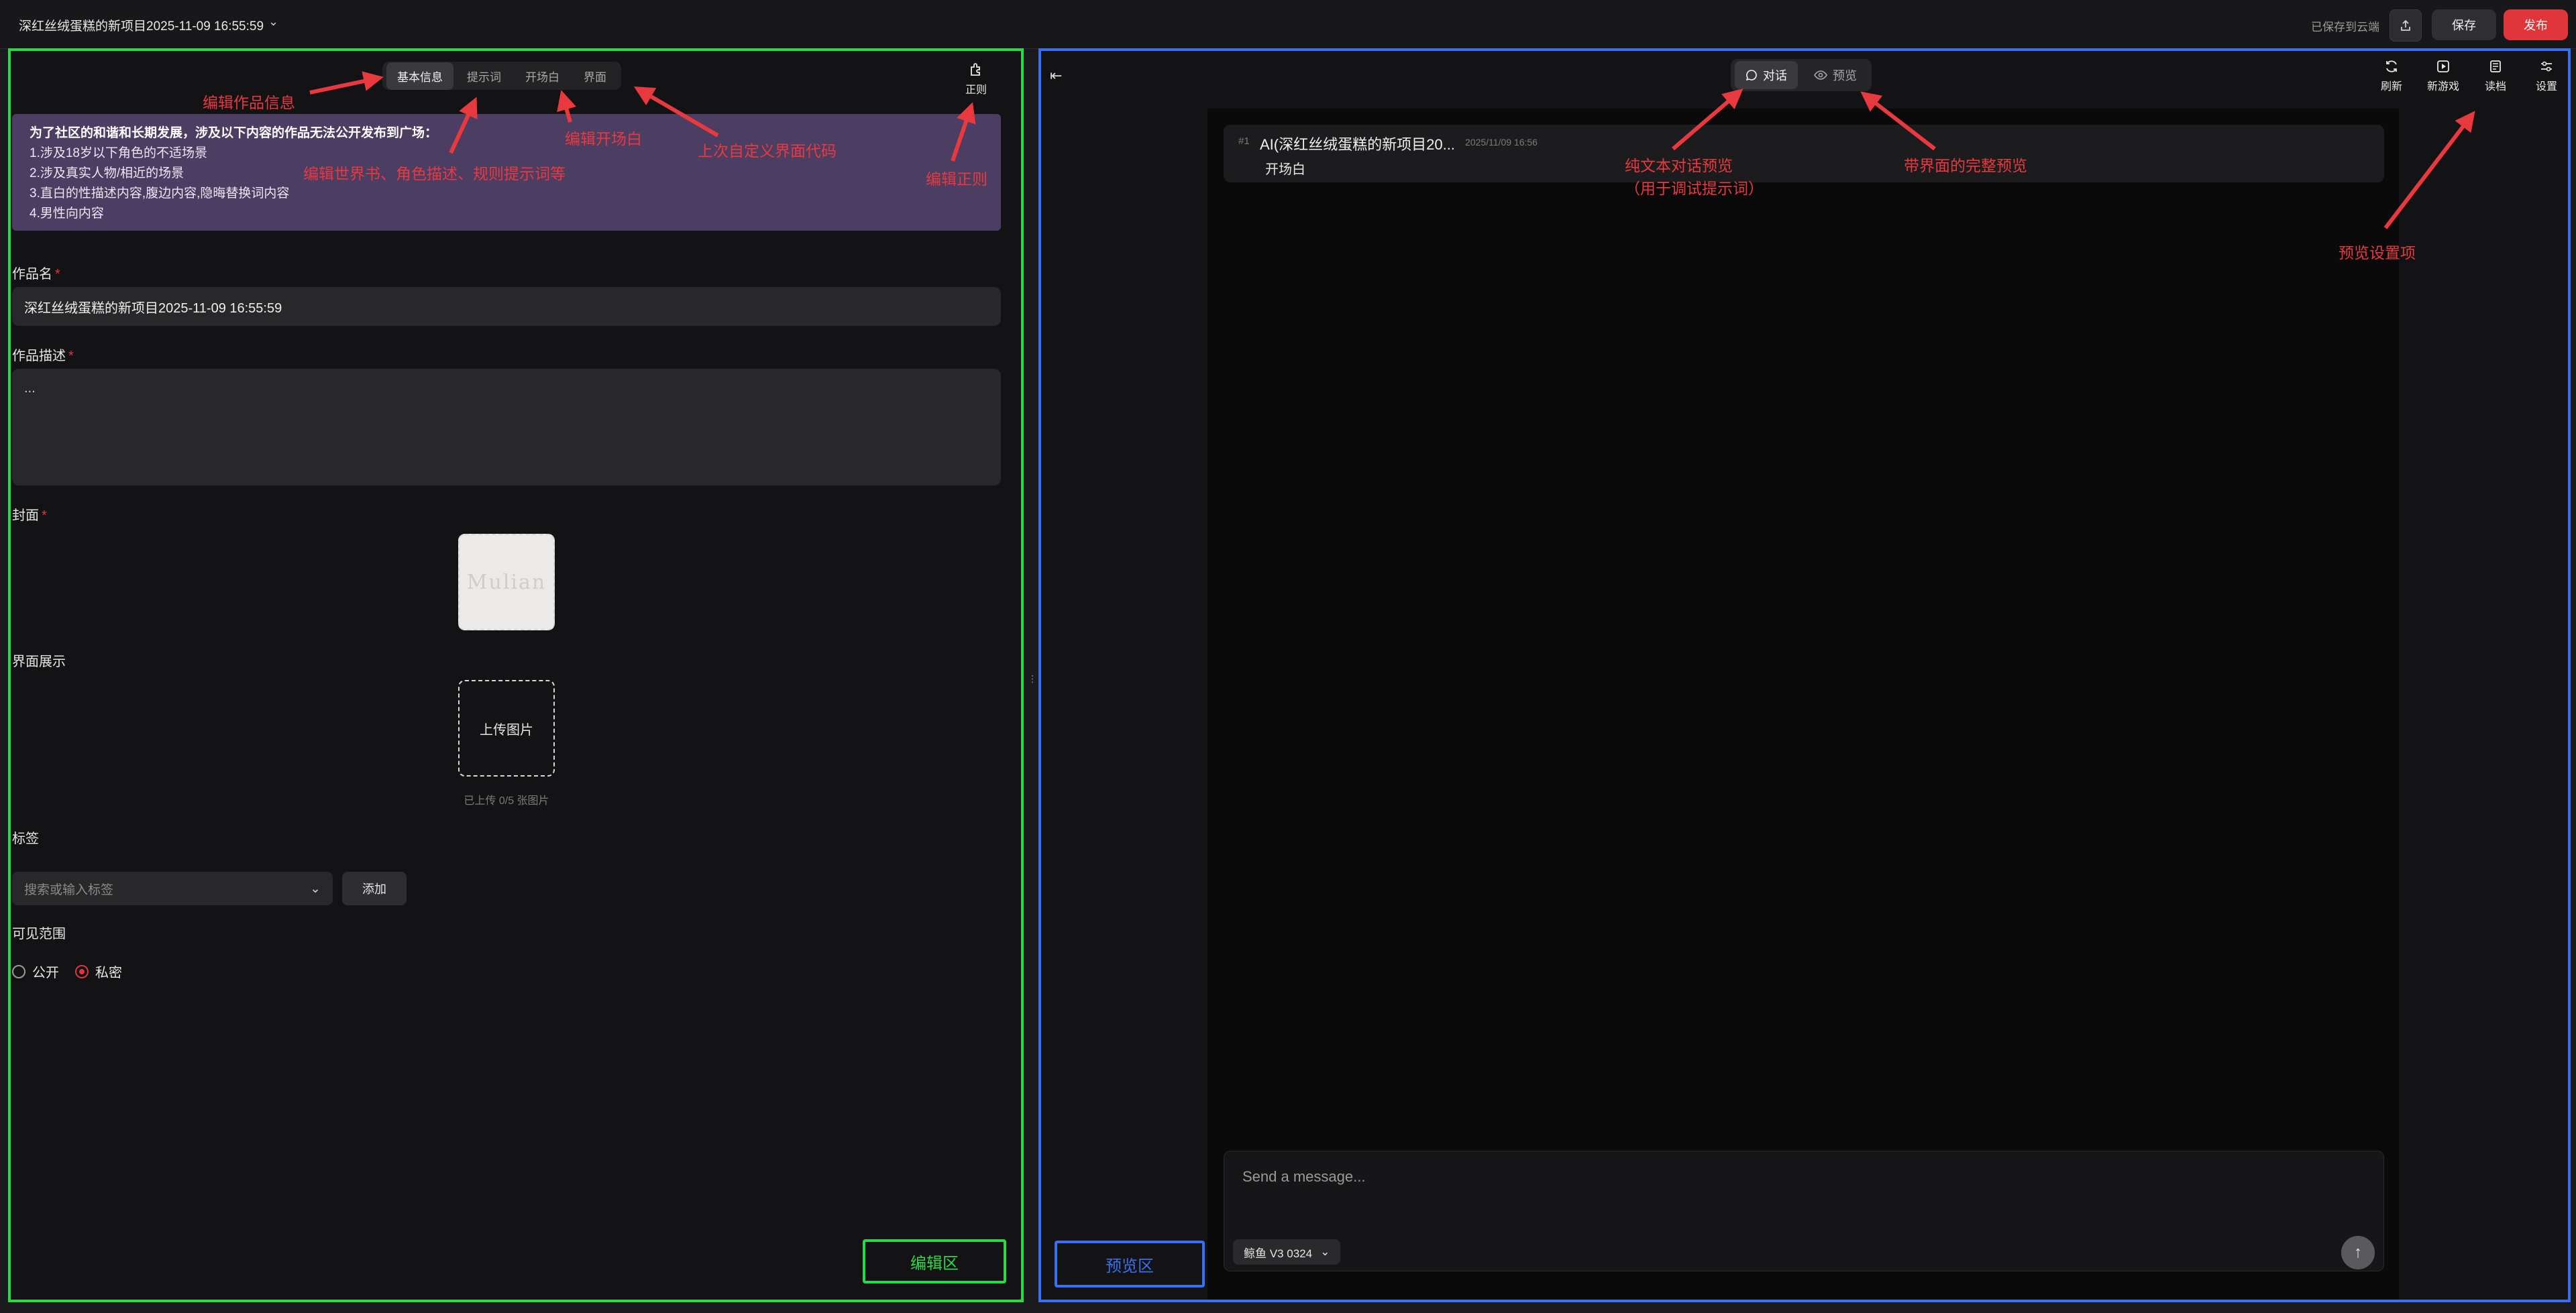 Image resolution: width=2576 pixels, height=1313 pixels. Describe the element at coordinates (1056, 75) in the screenshot. I see `collapse-panel-icon: ⇤` at that location.